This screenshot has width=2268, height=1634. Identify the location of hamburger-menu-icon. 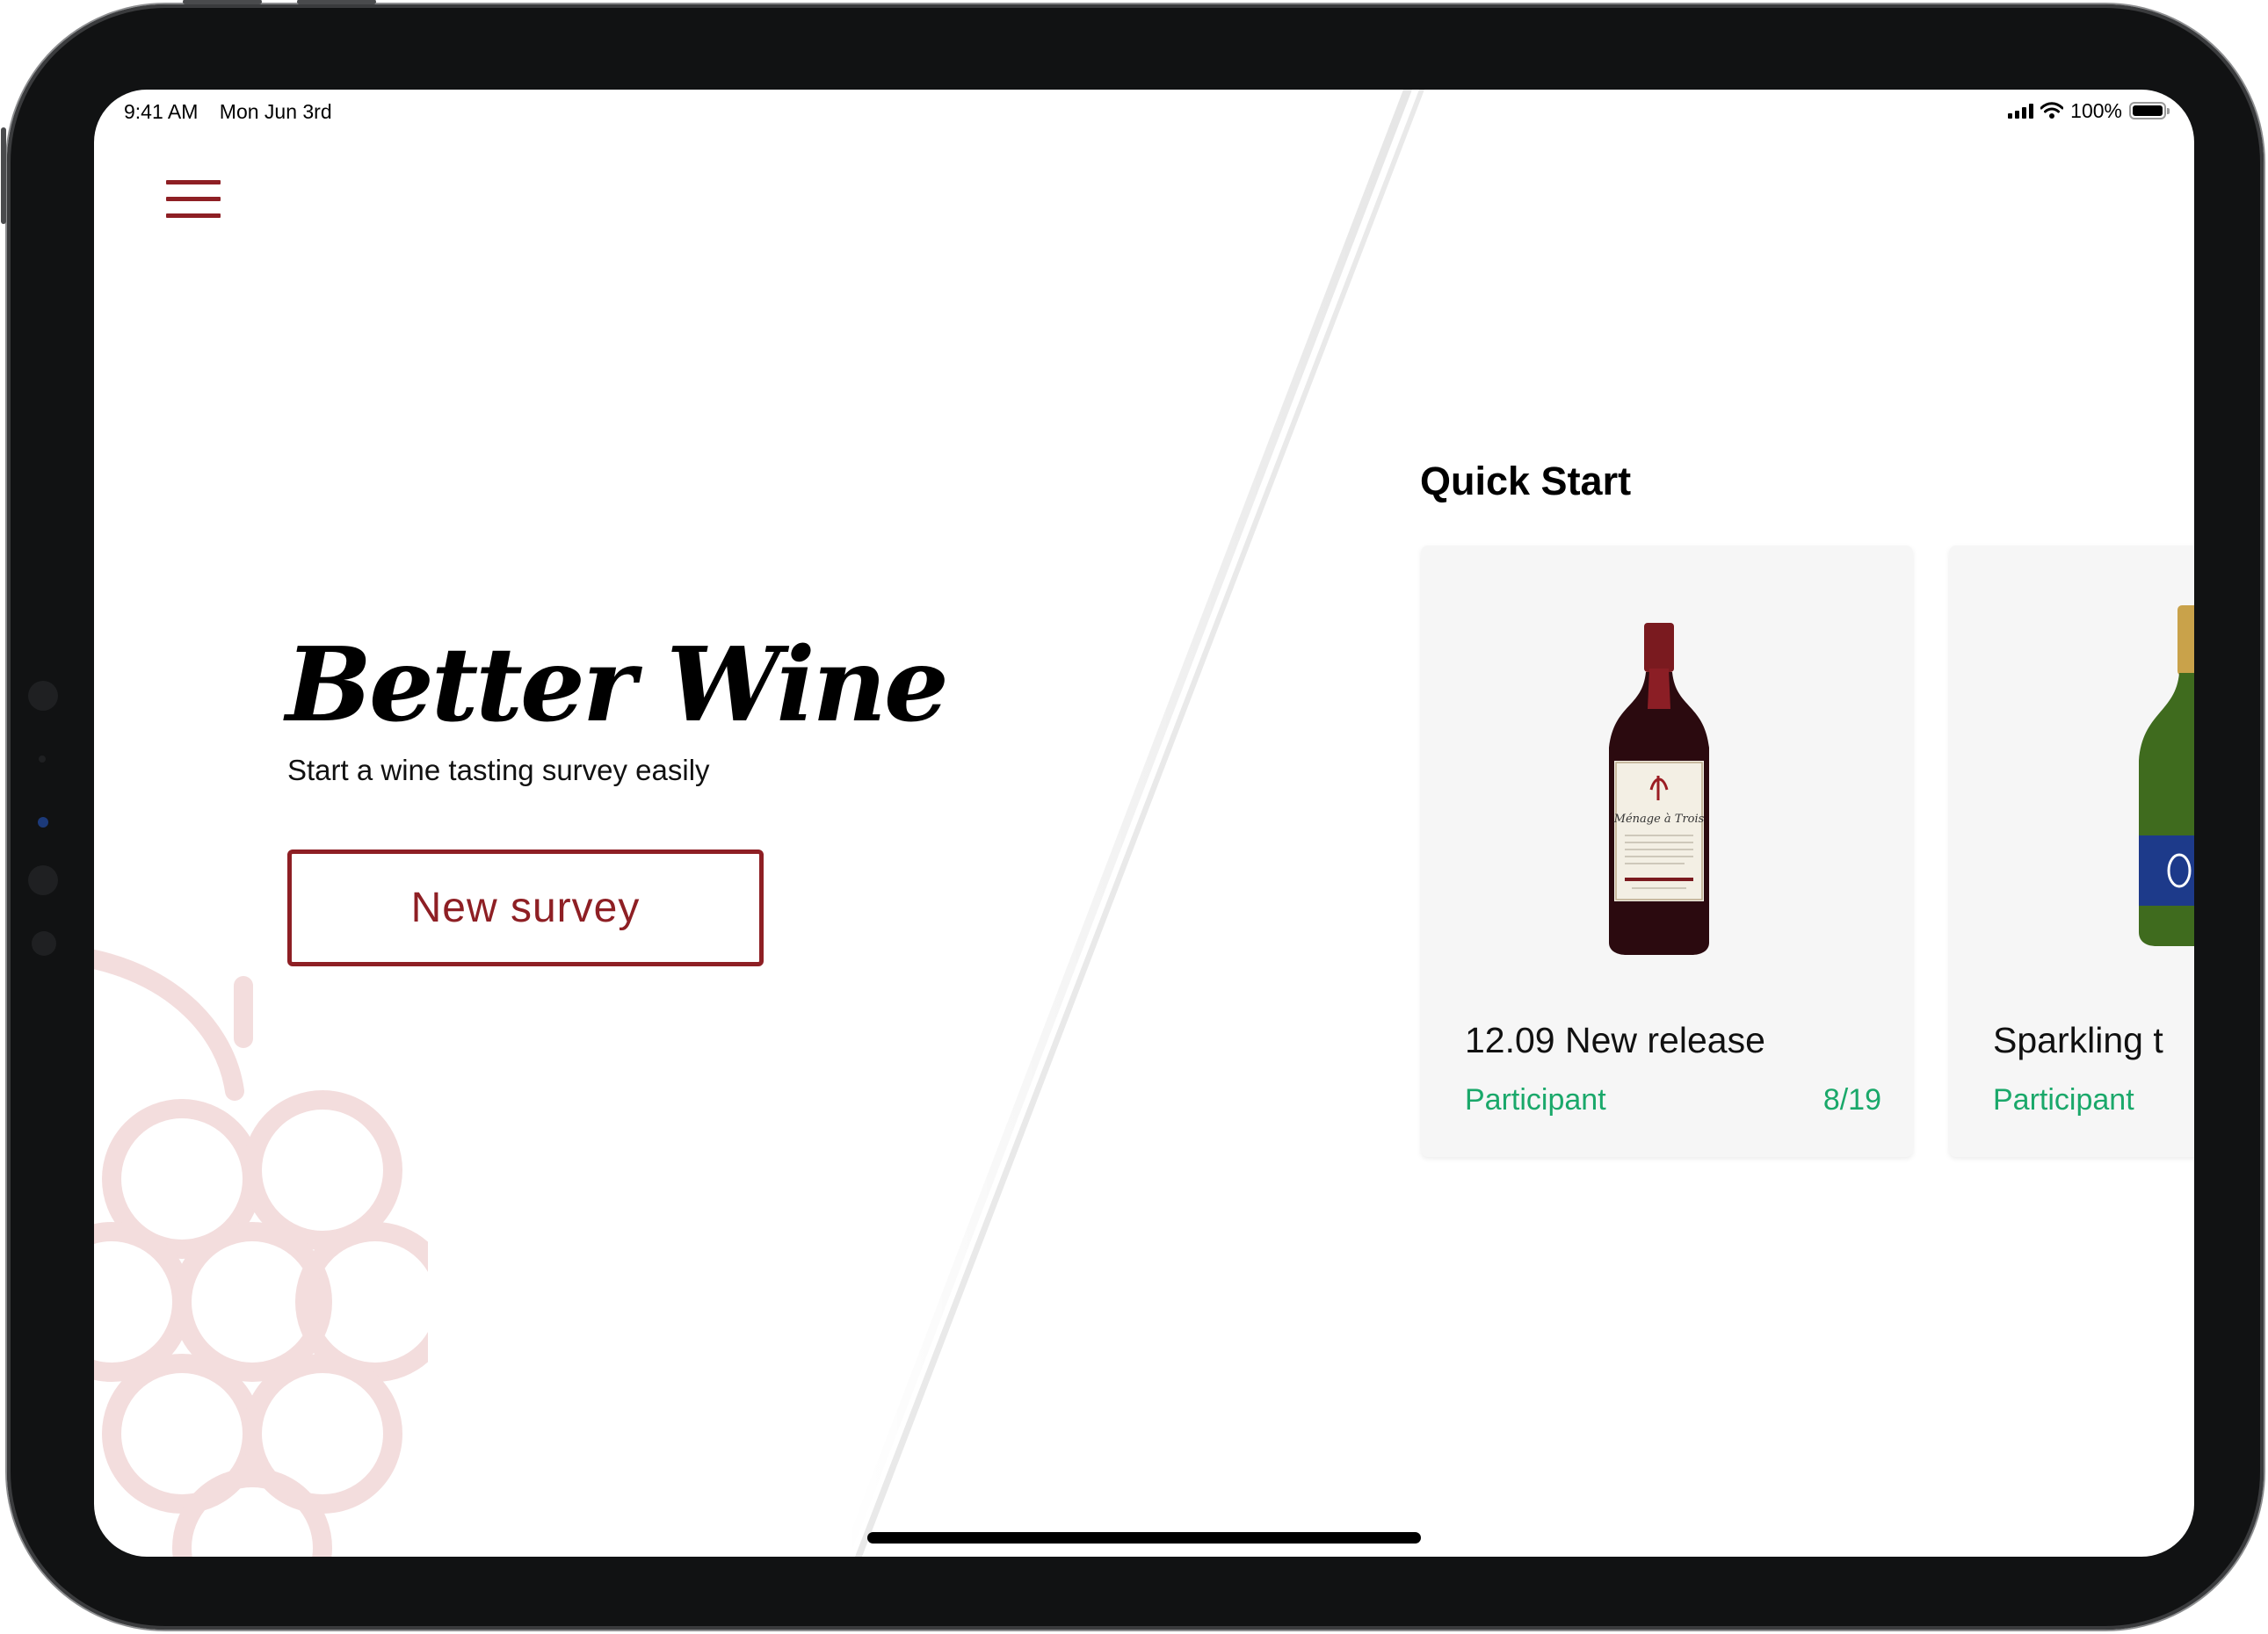
(193, 201).